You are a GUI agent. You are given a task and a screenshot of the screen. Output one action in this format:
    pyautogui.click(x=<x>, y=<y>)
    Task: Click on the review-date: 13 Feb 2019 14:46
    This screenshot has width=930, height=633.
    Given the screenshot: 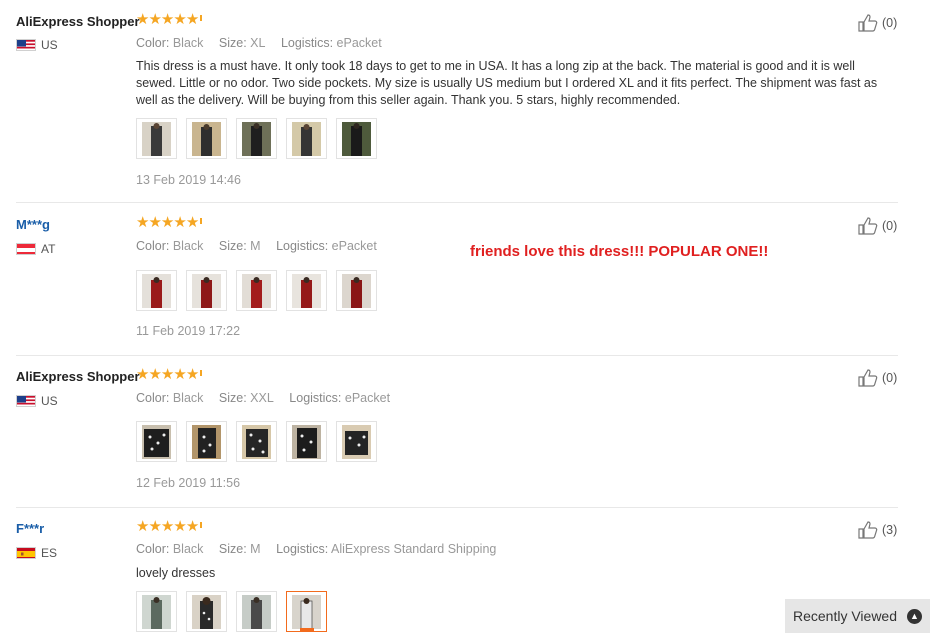 What is the action you would take?
    pyautogui.click(x=188, y=180)
    